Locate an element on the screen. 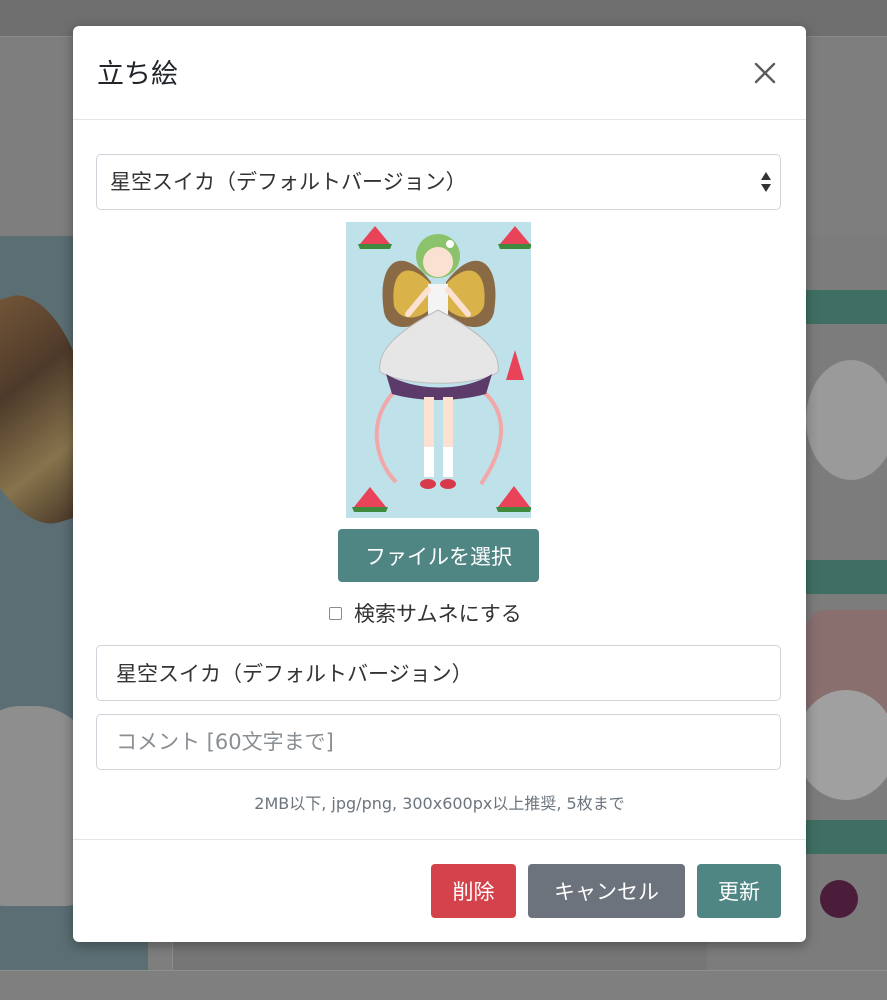  background-ball-art is located at coordinates (839, 899).